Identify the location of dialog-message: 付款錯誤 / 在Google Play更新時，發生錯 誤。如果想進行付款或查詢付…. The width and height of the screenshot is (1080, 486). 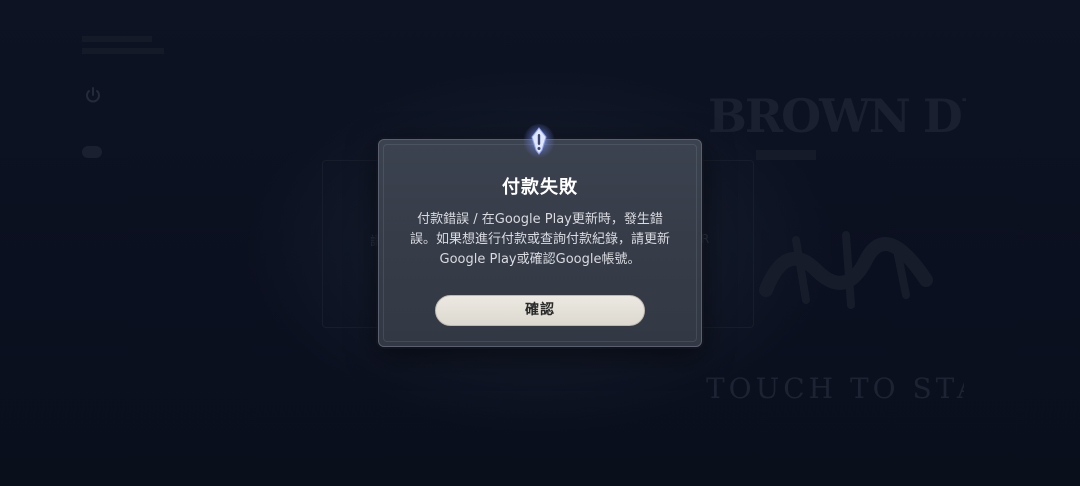
(540, 240).